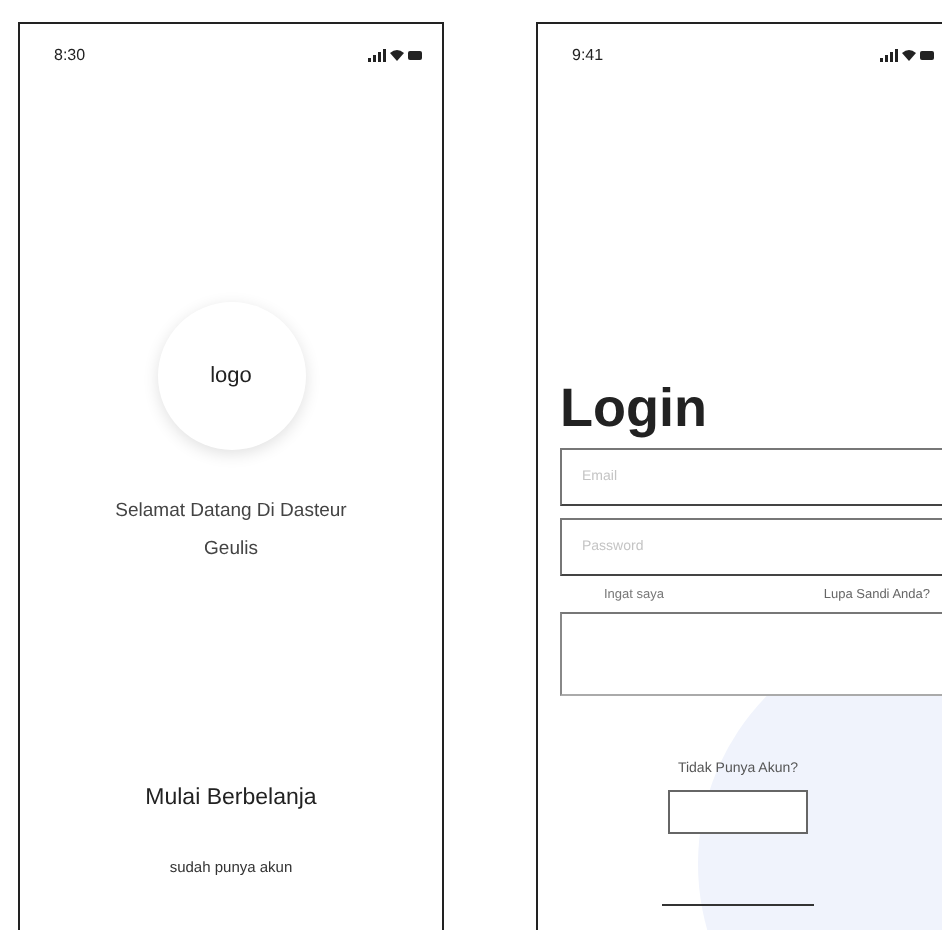  I want to click on status-time: 9:41, so click(588, 54).